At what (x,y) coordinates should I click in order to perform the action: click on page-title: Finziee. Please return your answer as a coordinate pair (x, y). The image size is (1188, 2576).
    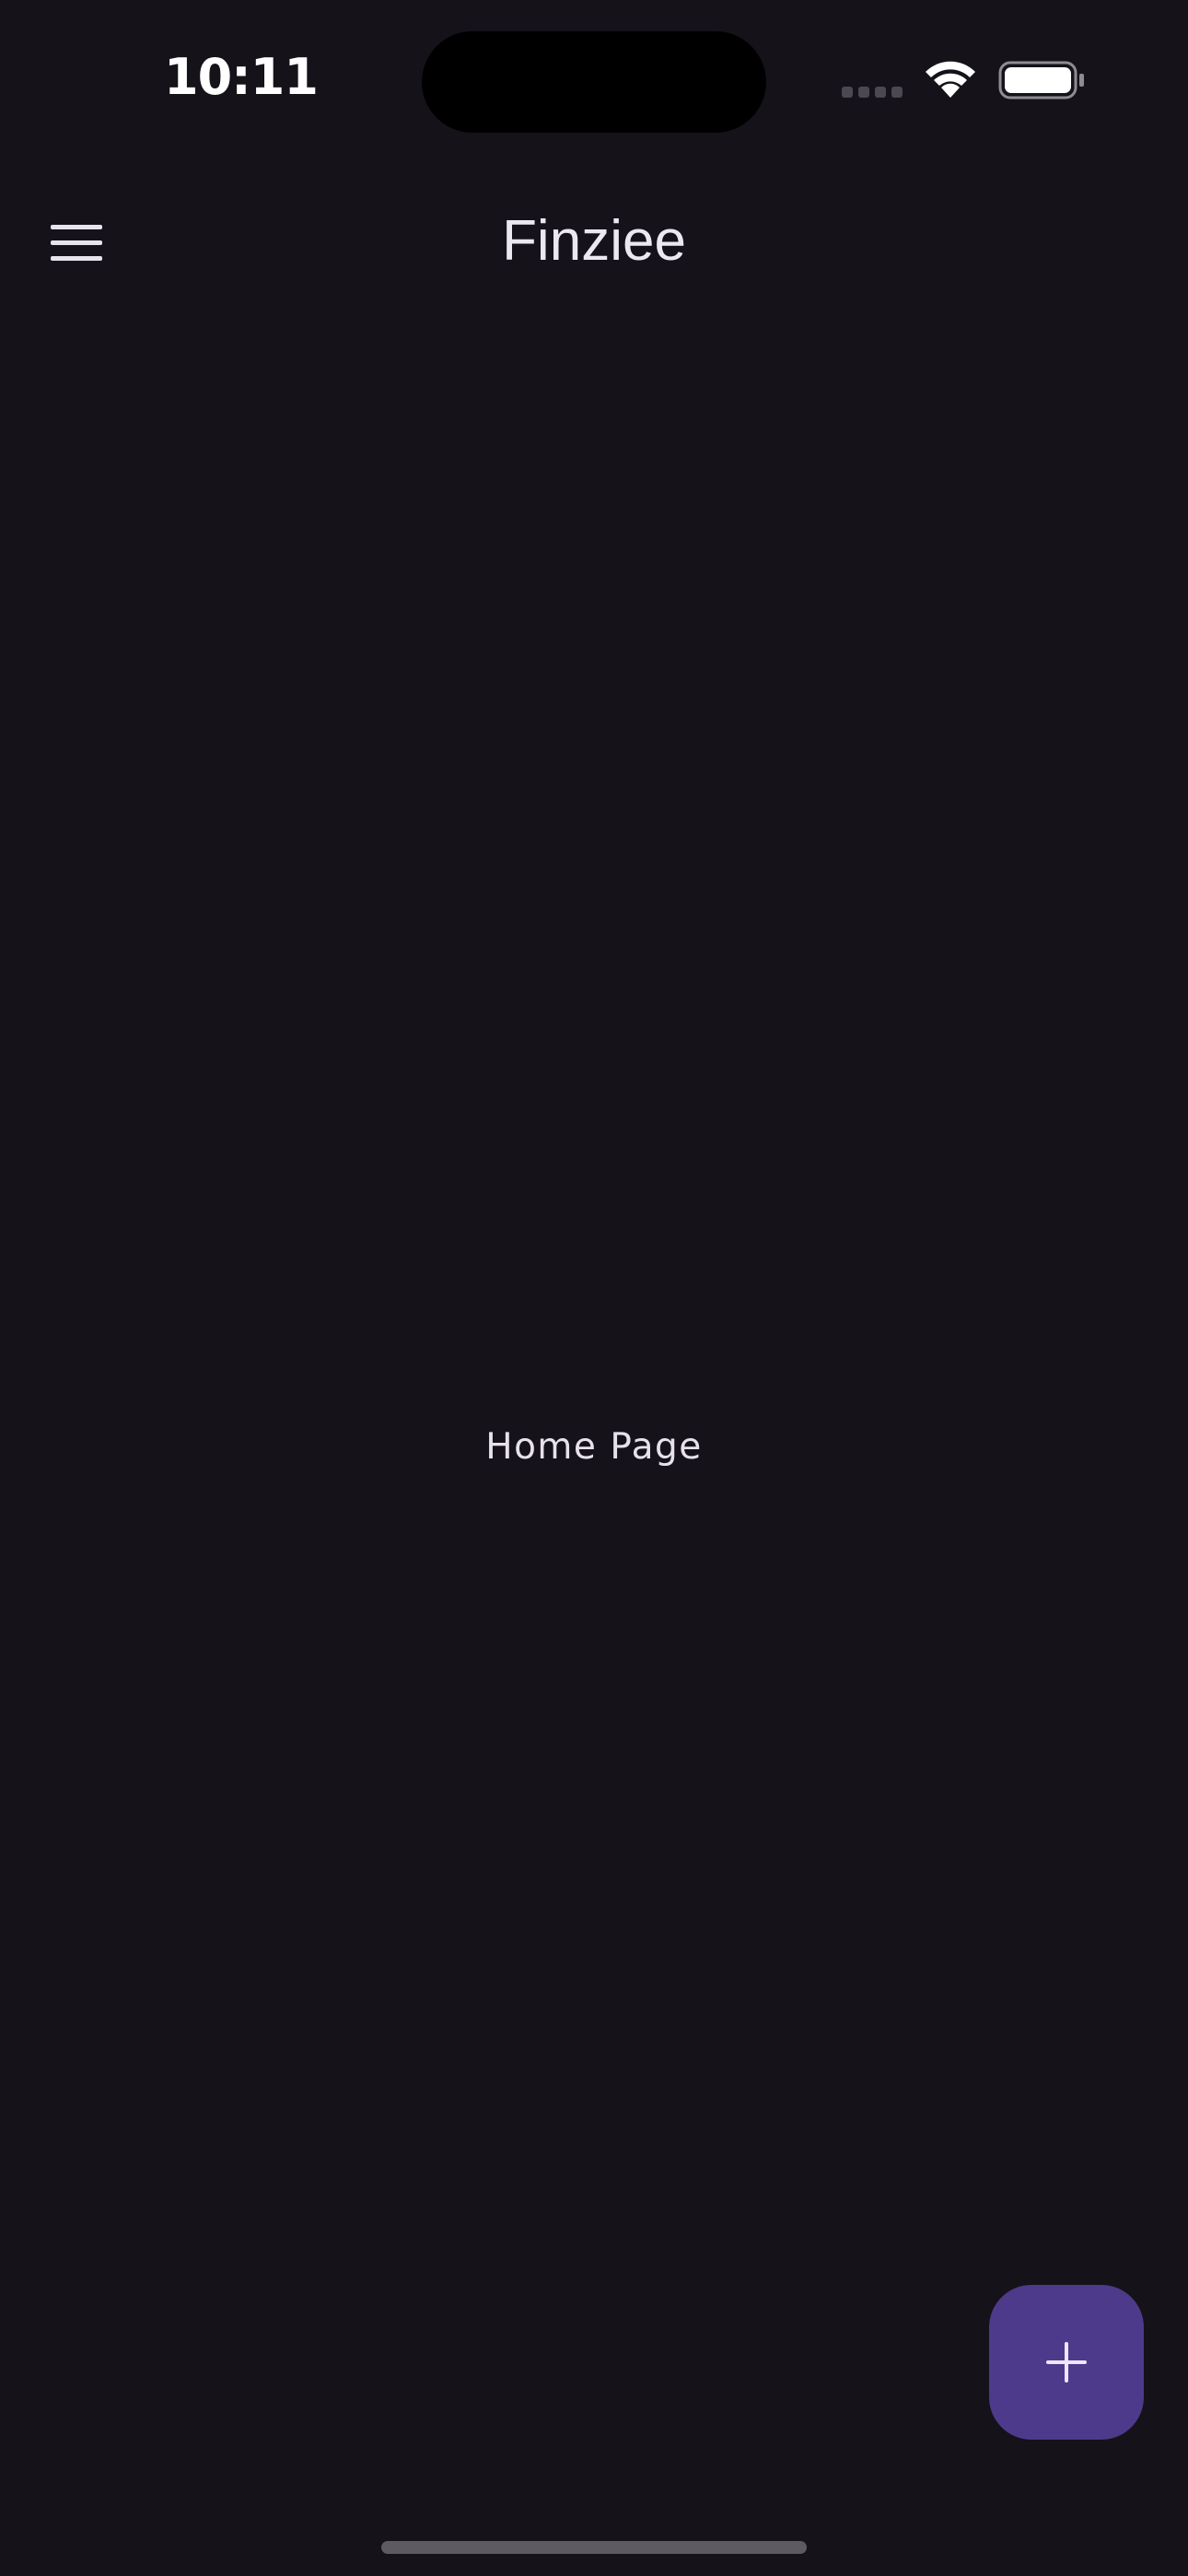
    Looking at the image, I should click on (594, 241).